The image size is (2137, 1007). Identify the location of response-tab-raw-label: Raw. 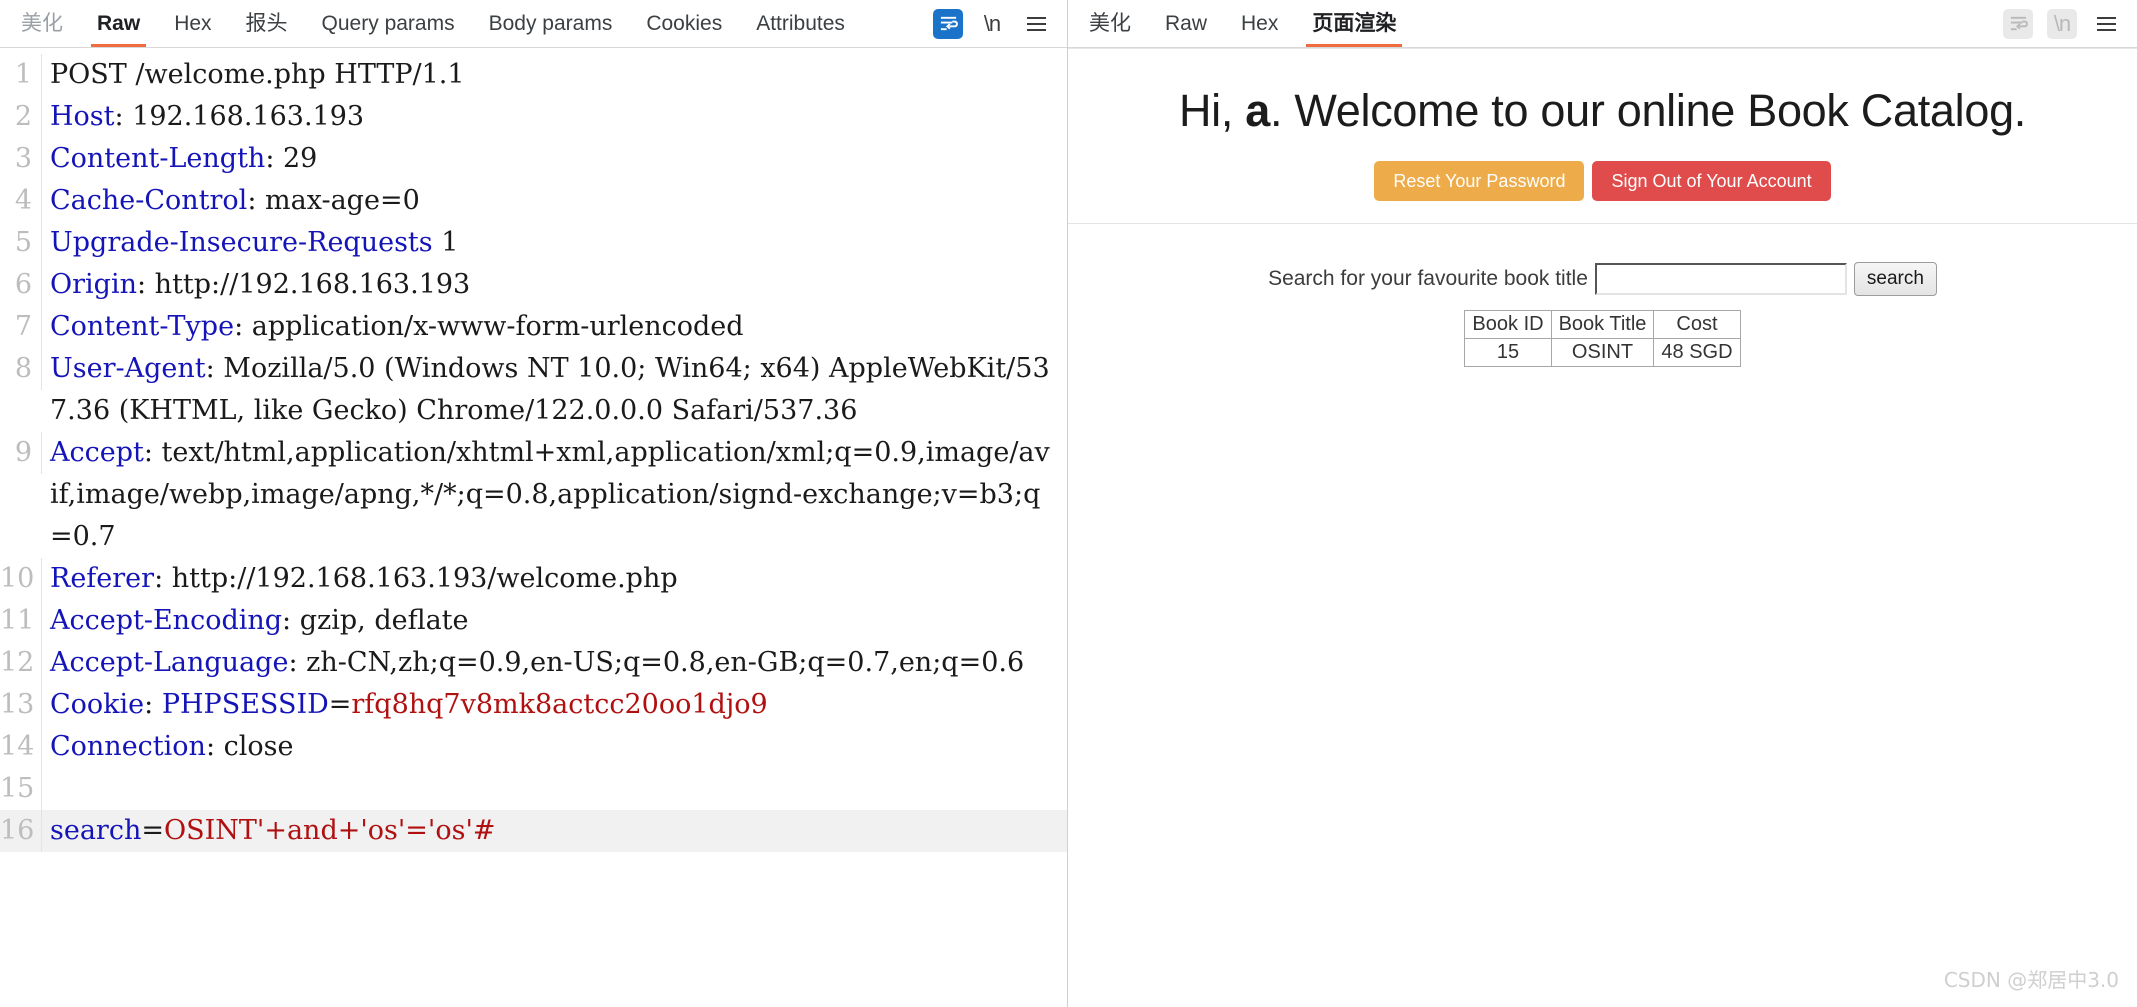
(1186, 23).